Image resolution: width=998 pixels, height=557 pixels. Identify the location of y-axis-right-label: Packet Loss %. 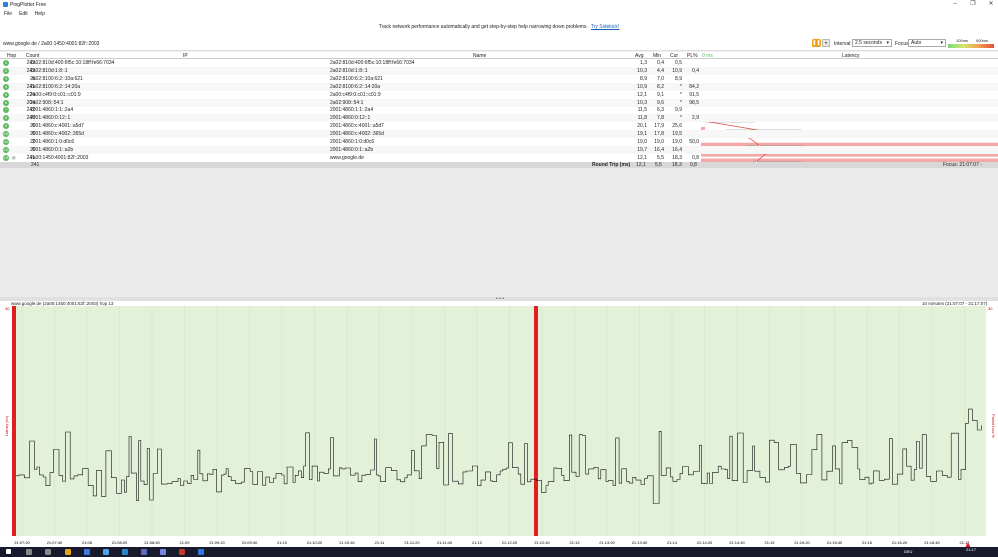
(993, 425).